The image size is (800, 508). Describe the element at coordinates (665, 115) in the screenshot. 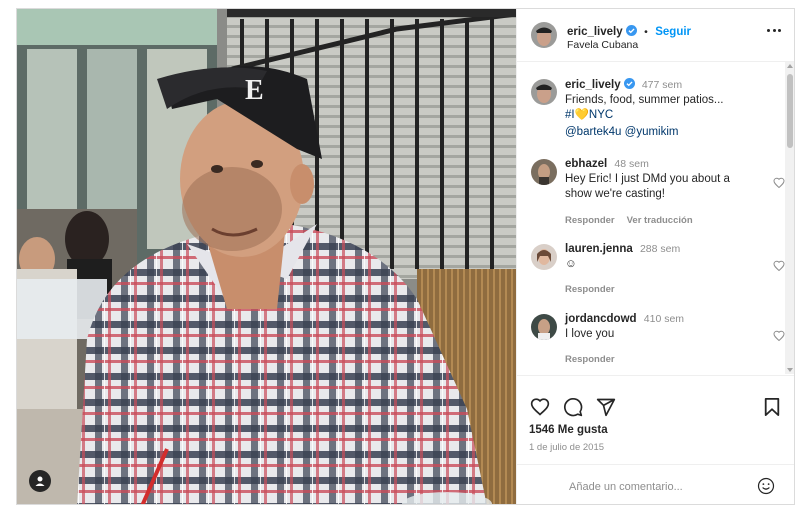

I see `caption-line2: #I💛NYC` at that location.